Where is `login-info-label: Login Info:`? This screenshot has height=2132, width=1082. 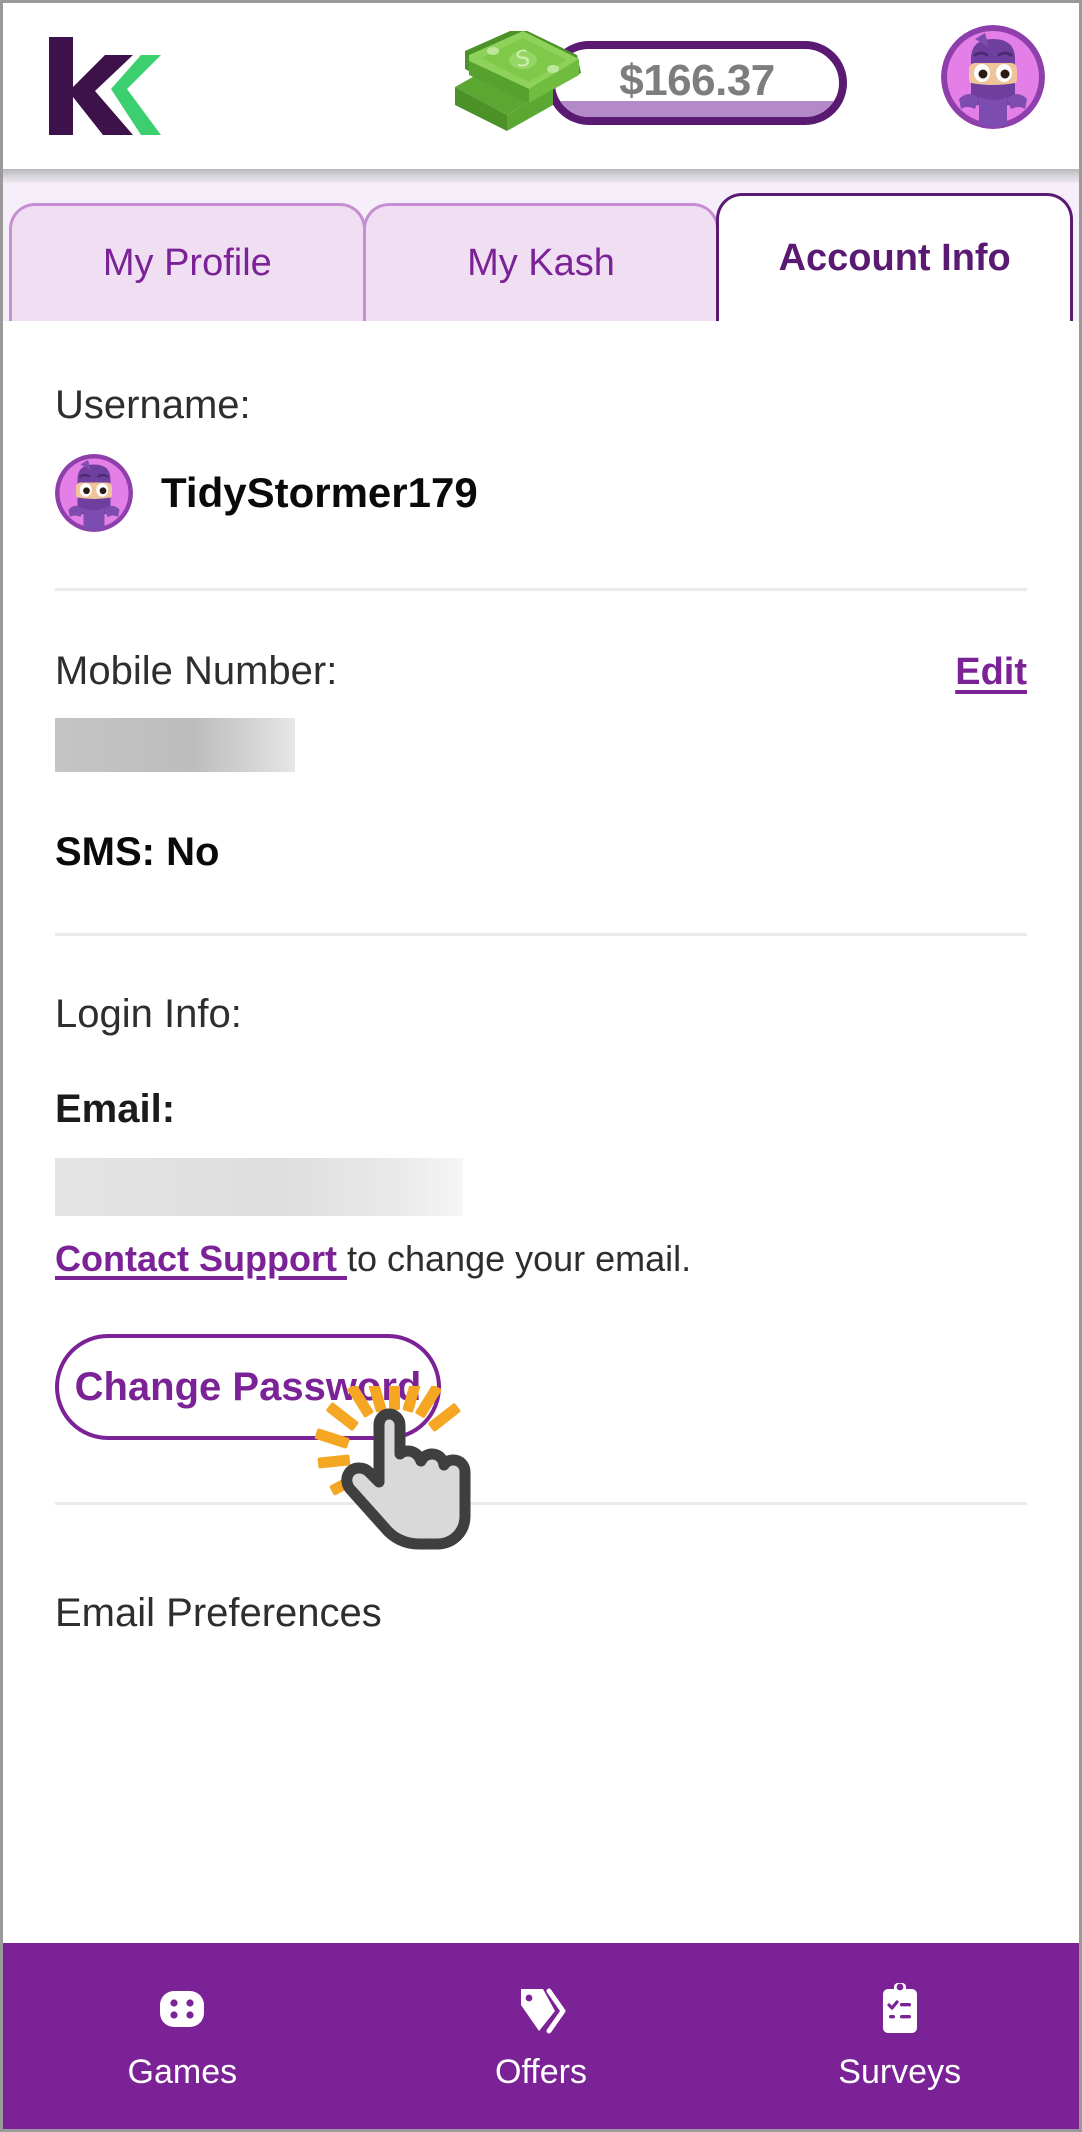 login-info-label: Login Info: is located at coordinates (148, 1014).